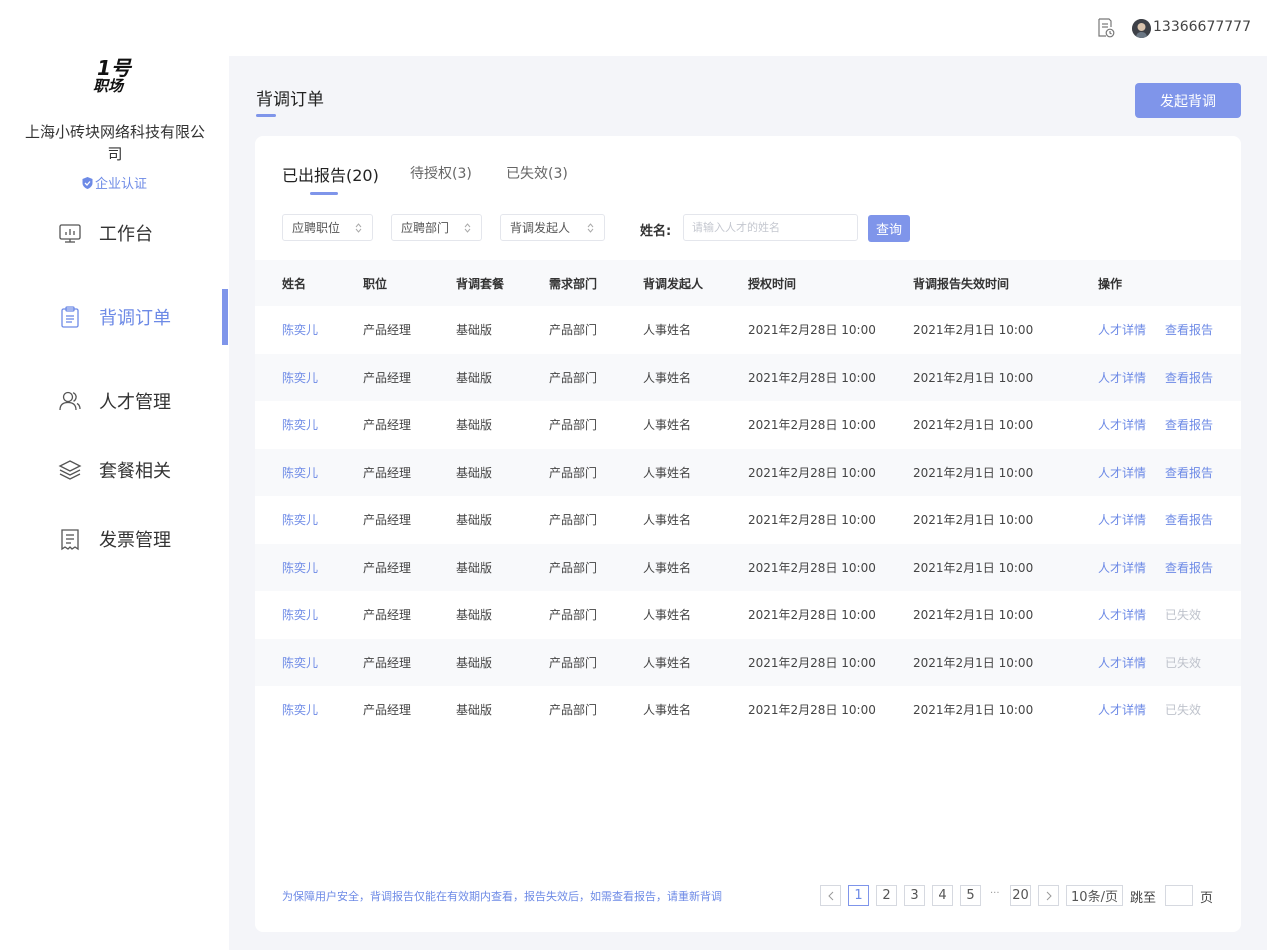 The height and width of the screenshot is (950, 1267). What do you see at coordinates (290, 100) in the screenshot?
I see `page-title: 背调订单` at bounding box center [290, 100].